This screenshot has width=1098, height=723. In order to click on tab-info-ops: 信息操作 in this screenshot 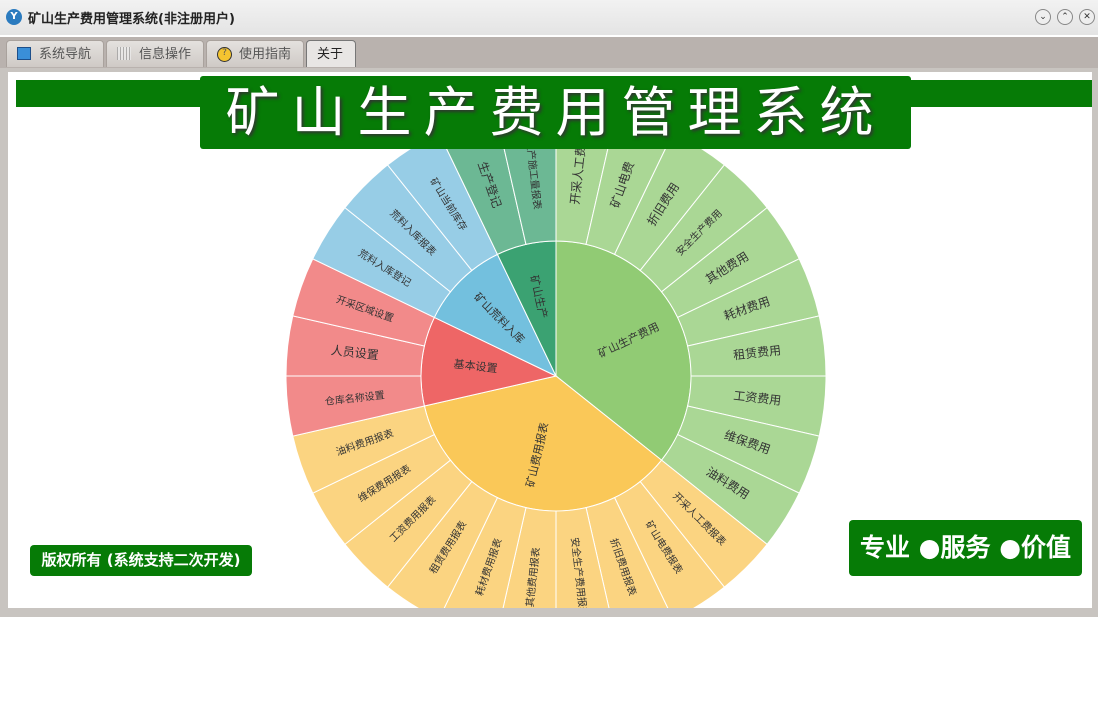, I will do `click(155, 53)`.